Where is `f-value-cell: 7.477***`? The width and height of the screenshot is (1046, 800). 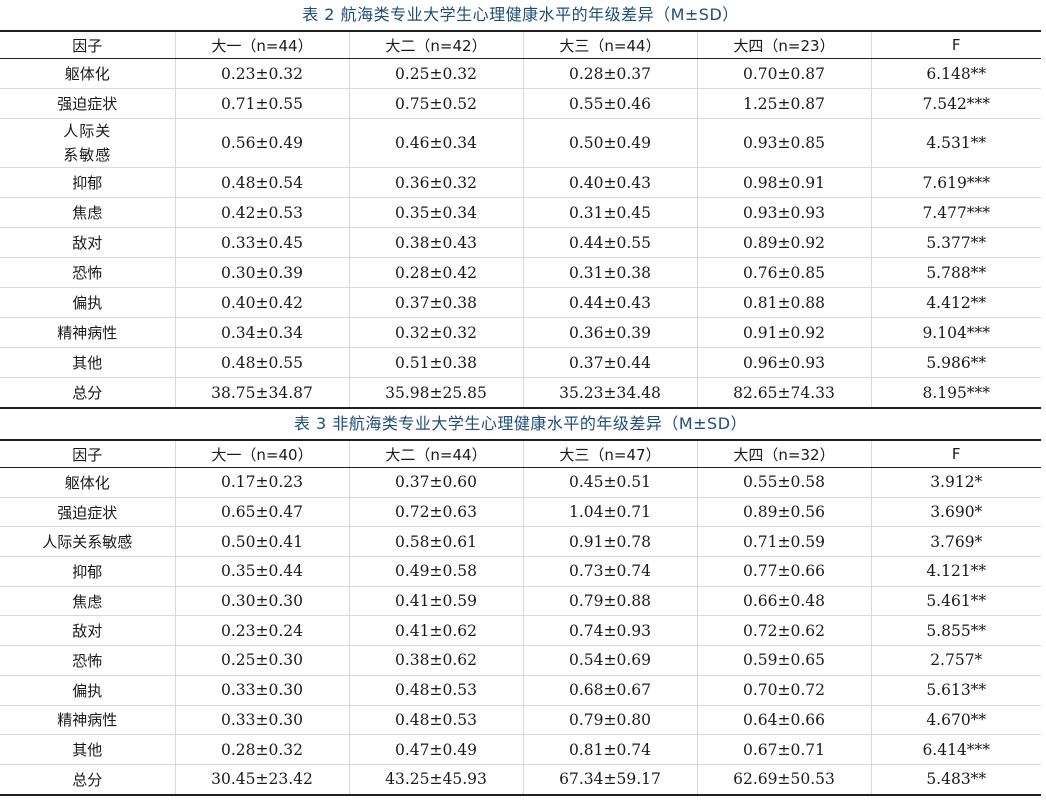 f-value-cell: 7.477*** is located at coordinates (955, 212).